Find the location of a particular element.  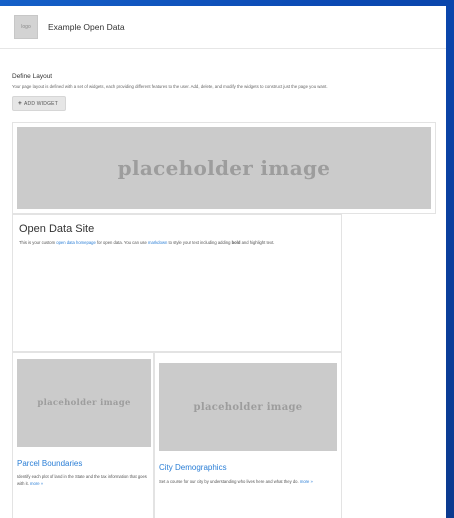

homepage-link: open data homepage is located at coordinates (76, 242).